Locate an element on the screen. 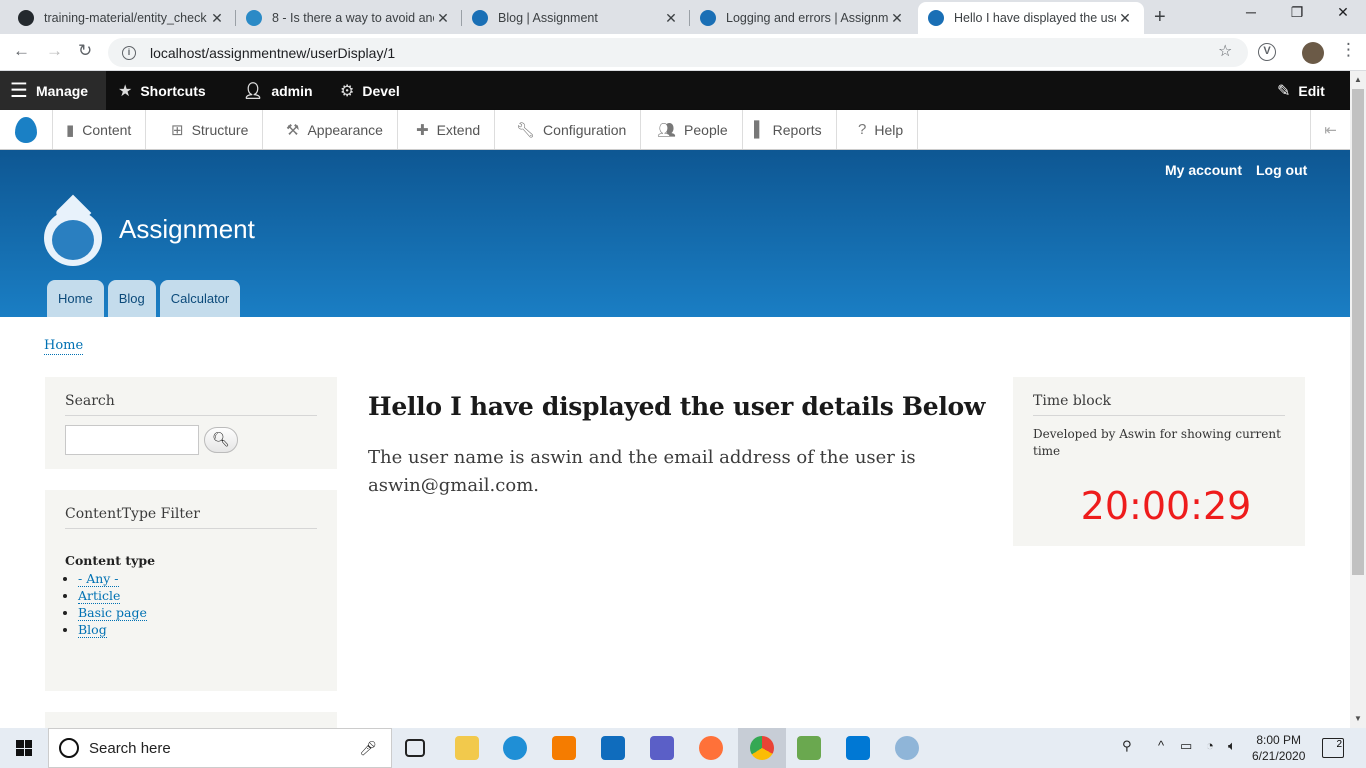  browser-tab: 8 - Is there a way to avoid anc… ✕ is located at coordinates (349, 18).